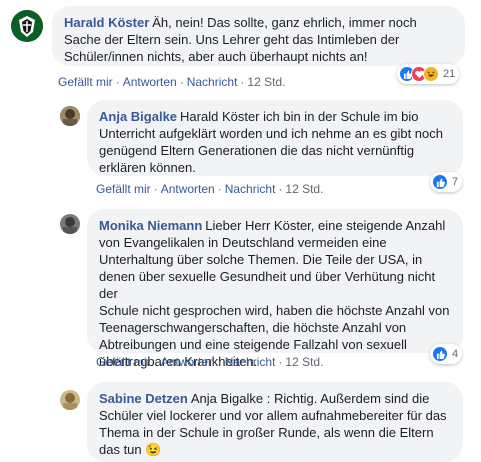  I want to click on author-name: Sabine Detzen, so click(143, 398).